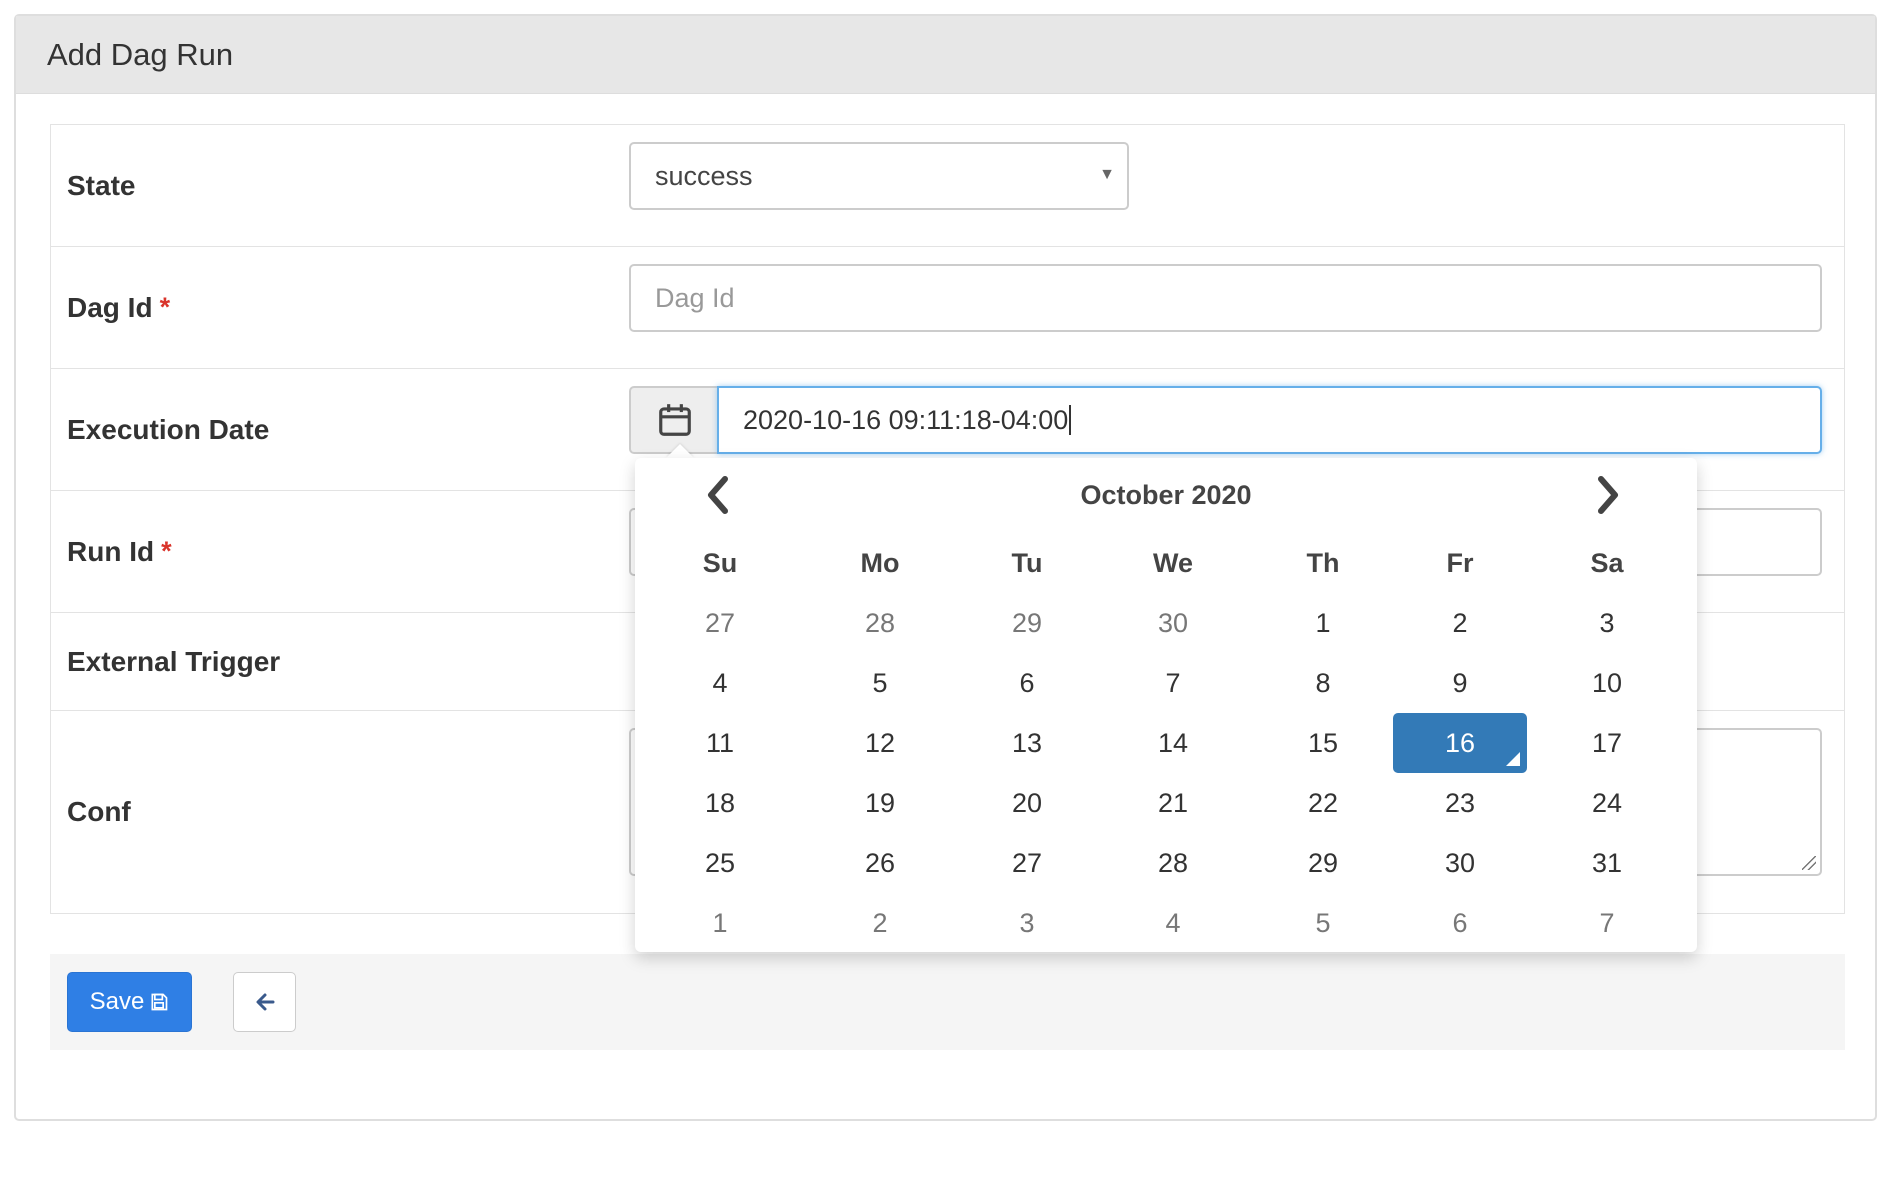 This screenshot has height=1180, width=1888. What do you see at coordinates (119, 551) in the screenshot?
I see `run-id-label: Run Id *` at bounding box center [119, 551].